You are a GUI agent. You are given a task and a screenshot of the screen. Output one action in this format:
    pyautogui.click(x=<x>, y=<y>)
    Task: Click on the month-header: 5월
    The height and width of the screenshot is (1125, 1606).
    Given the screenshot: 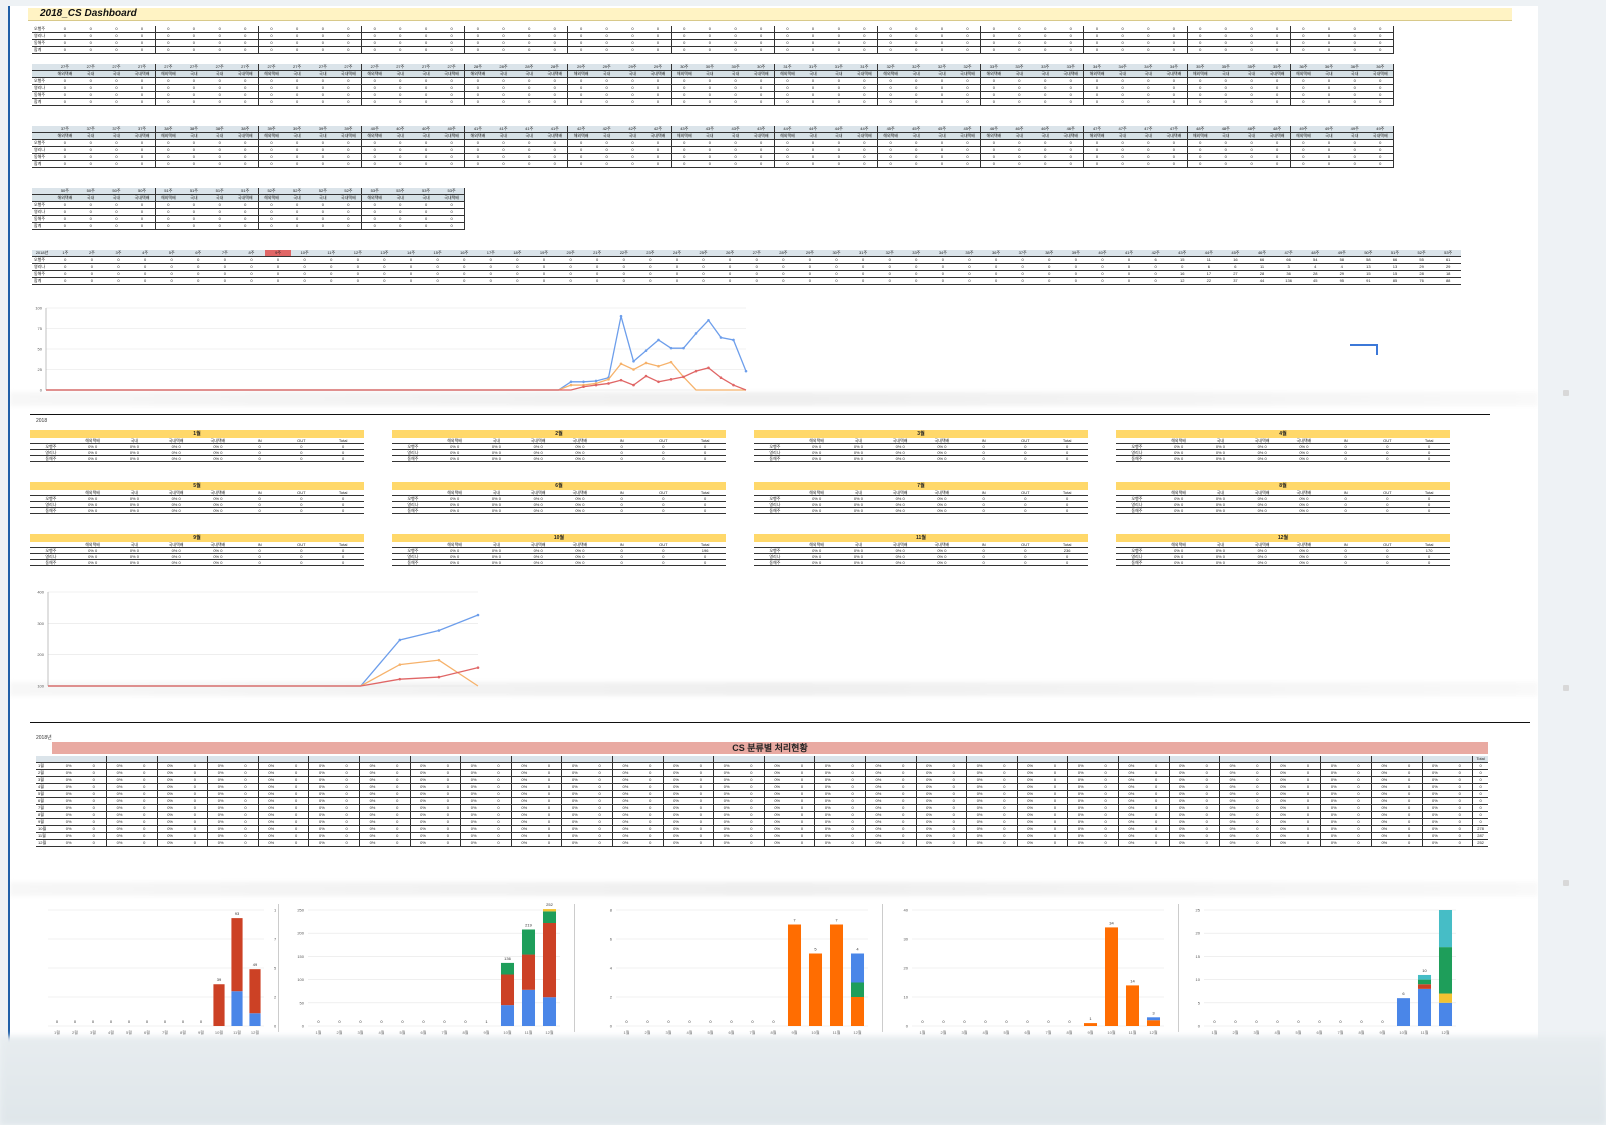 What is the action you would take?
    pyautogui.click(x=197, y=486)
    